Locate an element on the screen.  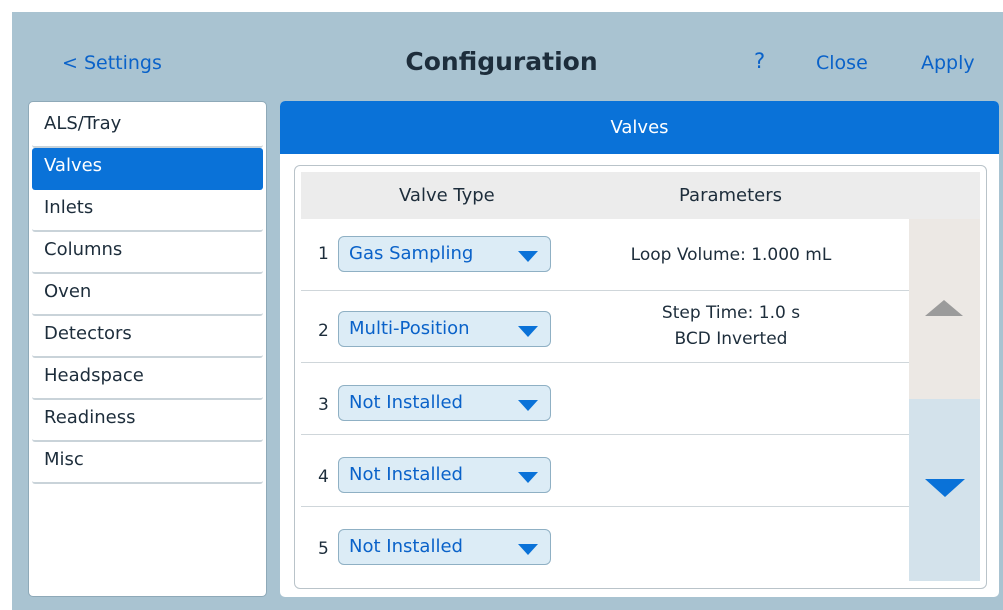
scroll-controls is located at coordinates (944, 400).